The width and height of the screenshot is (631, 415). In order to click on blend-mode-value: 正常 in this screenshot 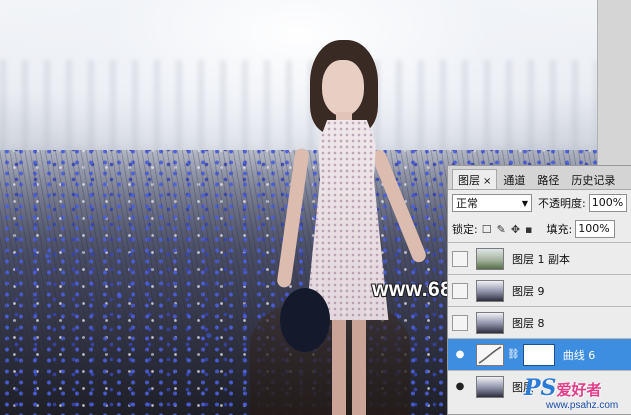, I will do `click(467, 203)`.